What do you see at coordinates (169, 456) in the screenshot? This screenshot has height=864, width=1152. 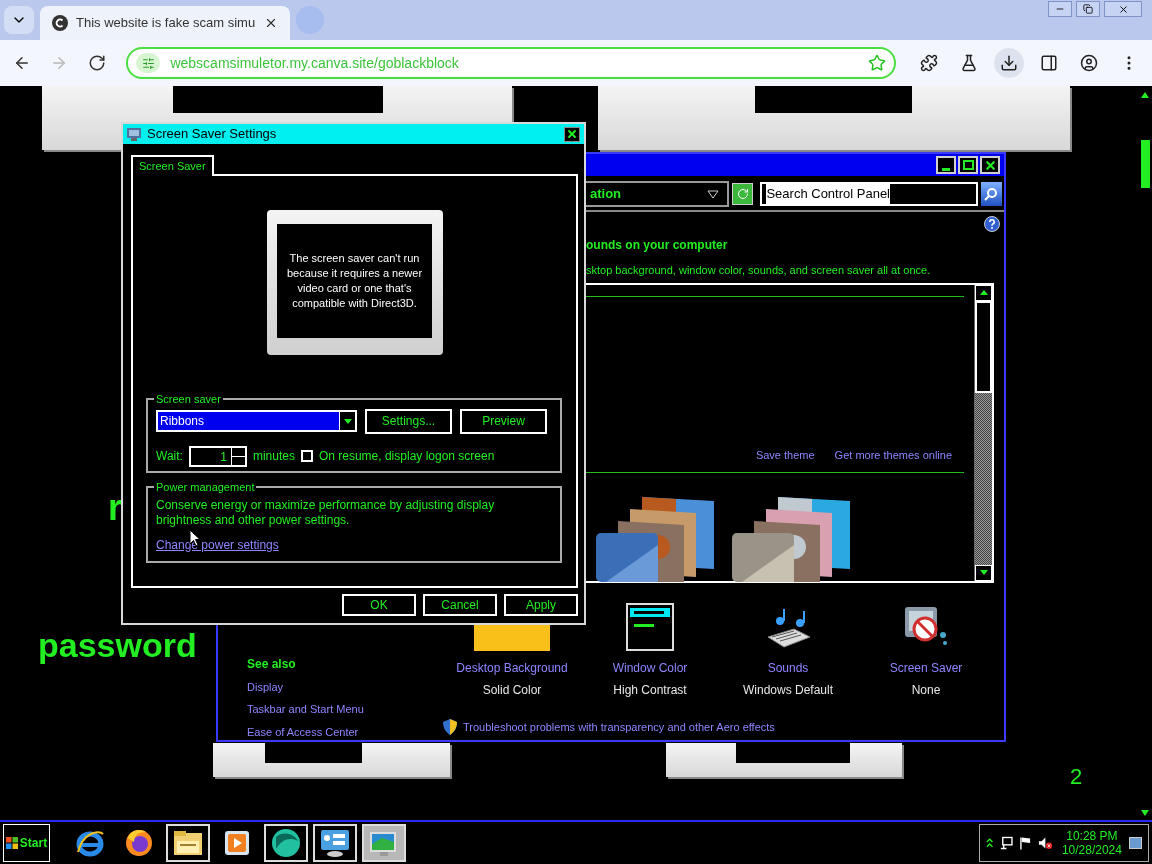 I see `wait-label: Wait:` at bounding box center [169, 456].